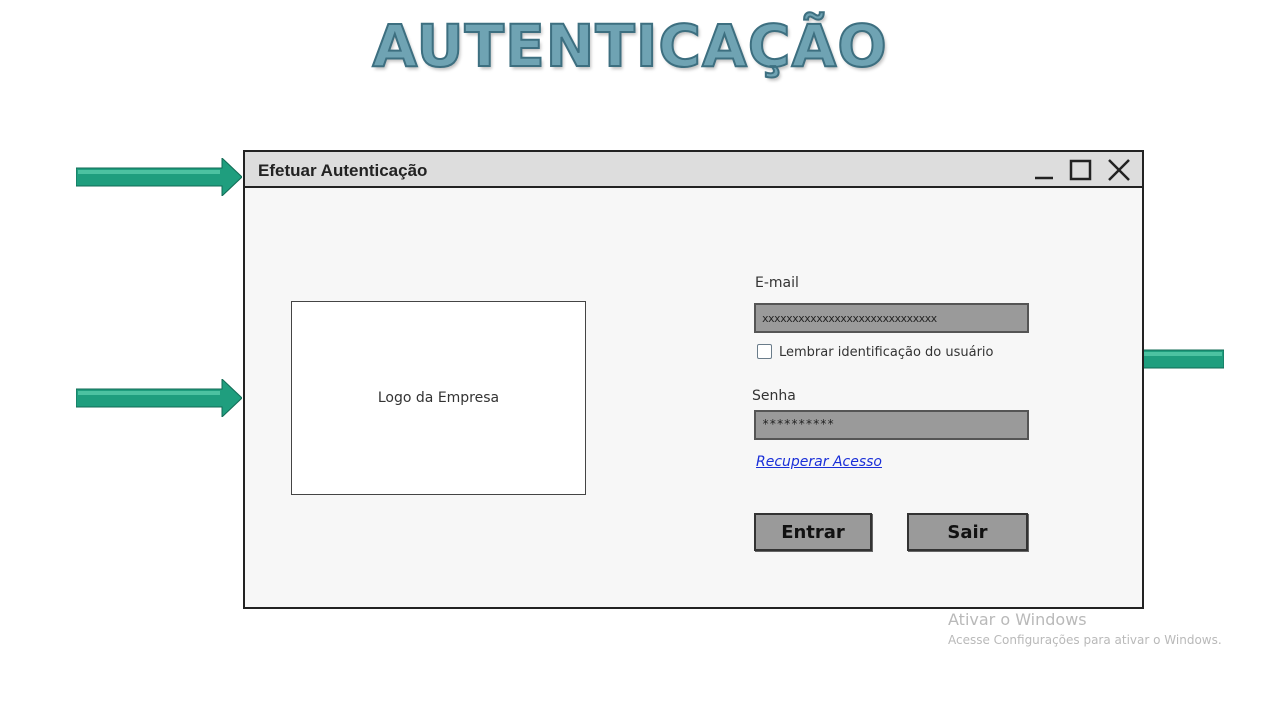  I want to click on remember-user-label: Lembrar identificação do usuário, so click(886, 352).